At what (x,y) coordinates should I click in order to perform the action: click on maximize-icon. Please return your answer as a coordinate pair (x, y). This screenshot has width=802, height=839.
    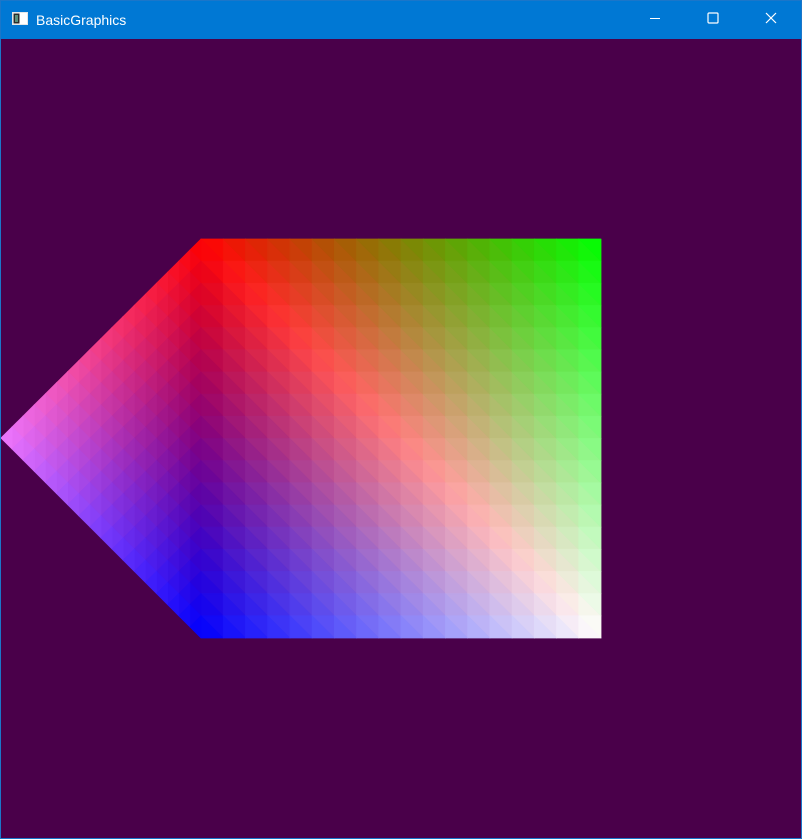
    Looking at the image, I should click on (713, 20).